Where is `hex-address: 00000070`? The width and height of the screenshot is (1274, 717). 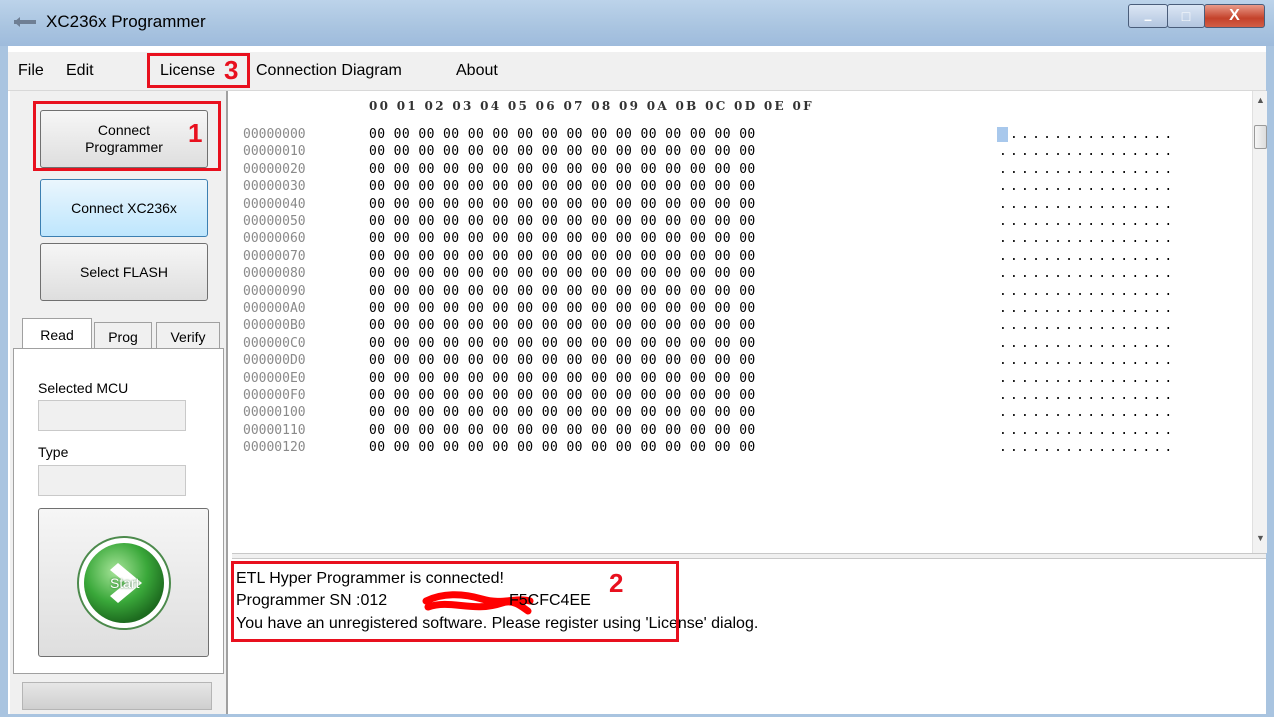
hex-address: 00000070 is located at coordinates (274, 256).